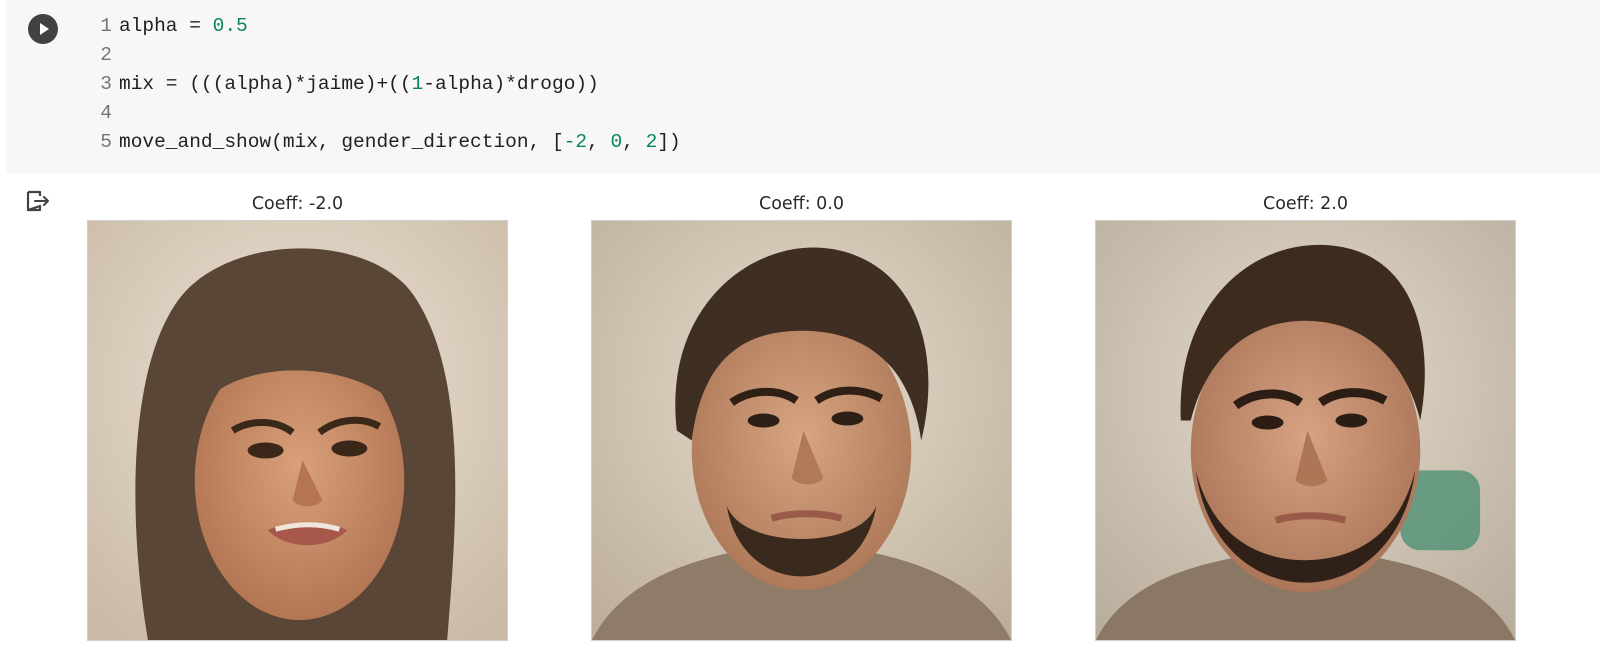  I want to click on line-number: 5, so click(106, 142).